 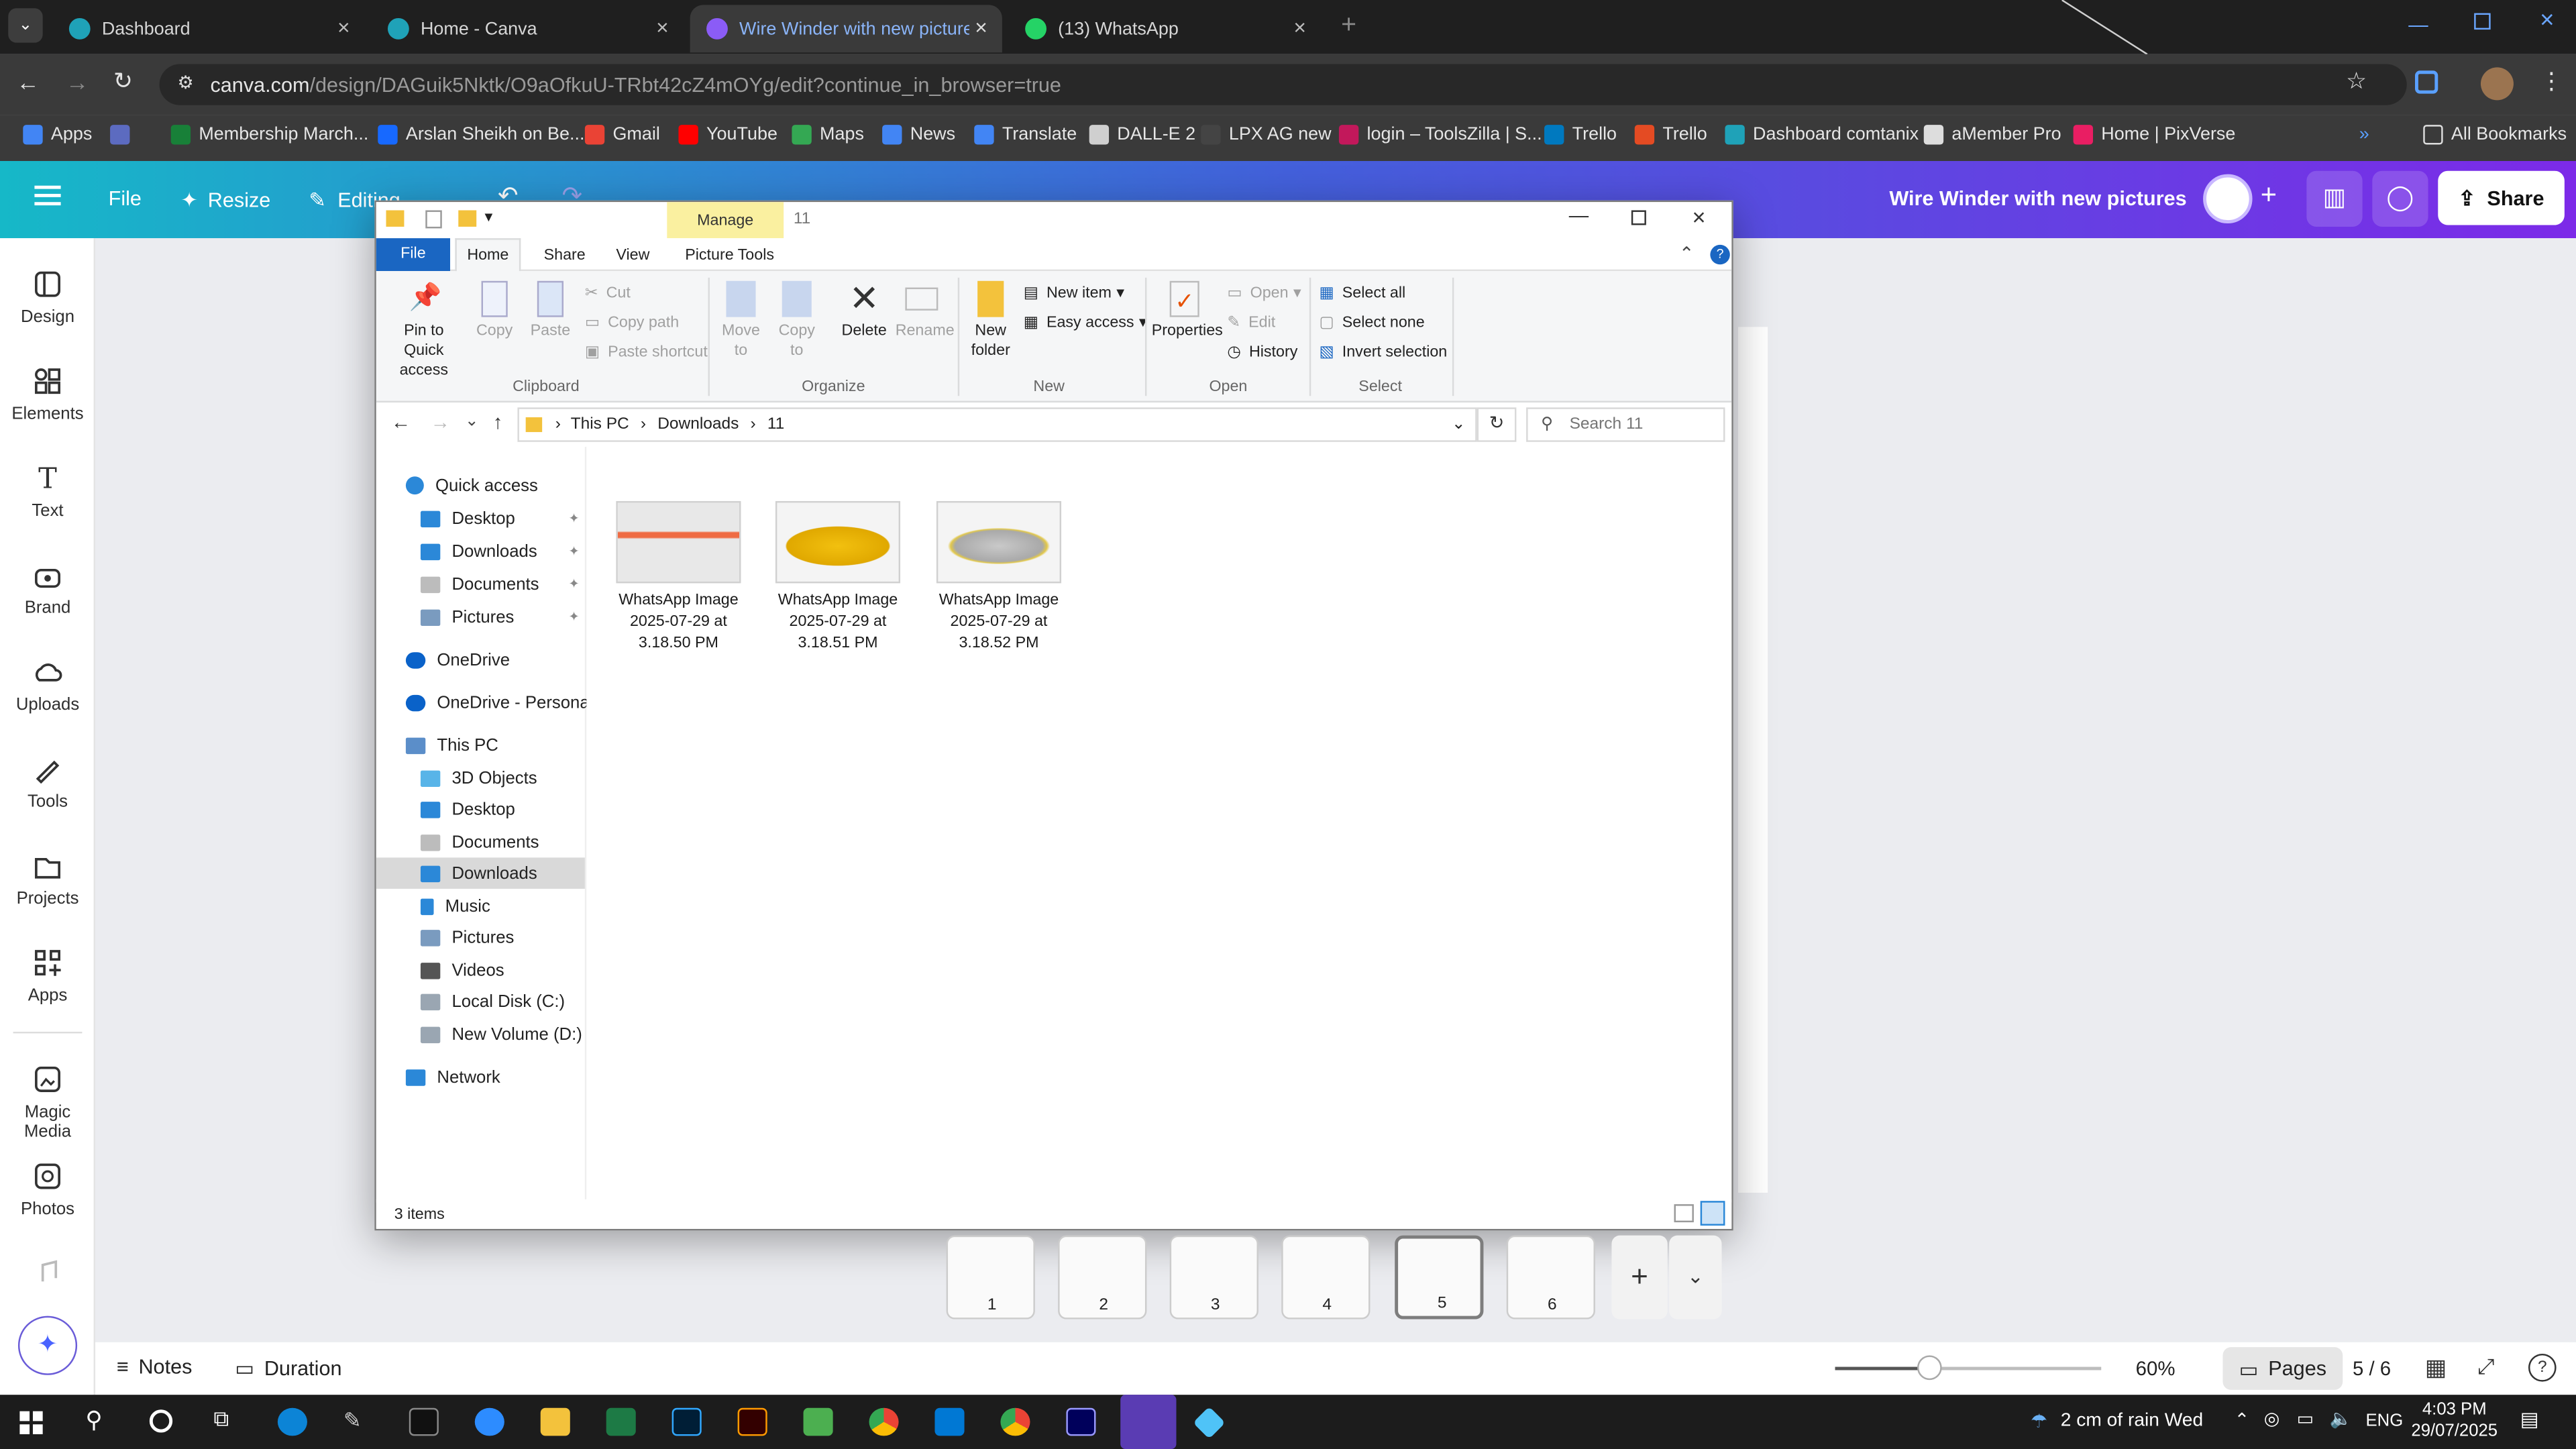 I want to click on file-explorer-taskbar-icon, so click(x=555, y=1421).